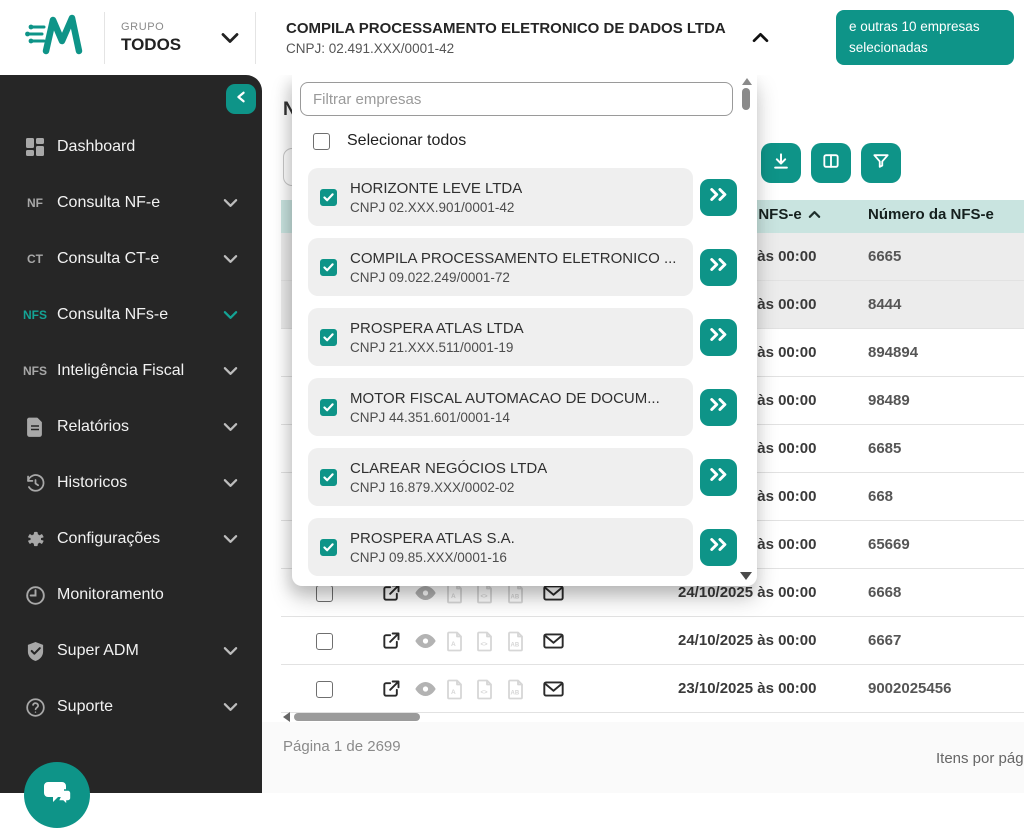  What do you see at coordinates (885, 256) in the screenshot?
I see `row-number: 6665` at bounding box center [885, 256].